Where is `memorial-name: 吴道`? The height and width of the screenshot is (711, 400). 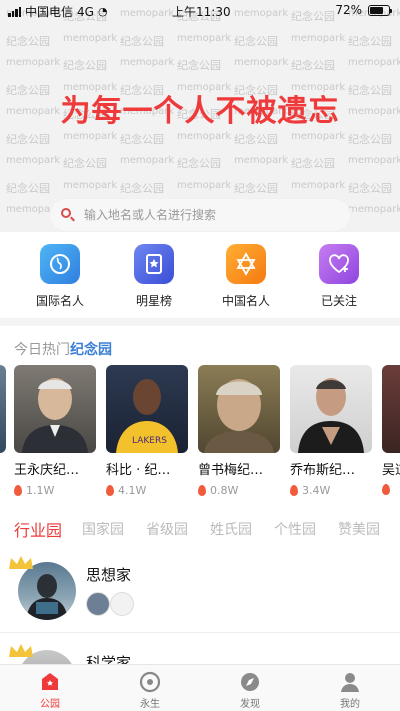
memorial-name: 吴道 is located at coordinates (391, 470).